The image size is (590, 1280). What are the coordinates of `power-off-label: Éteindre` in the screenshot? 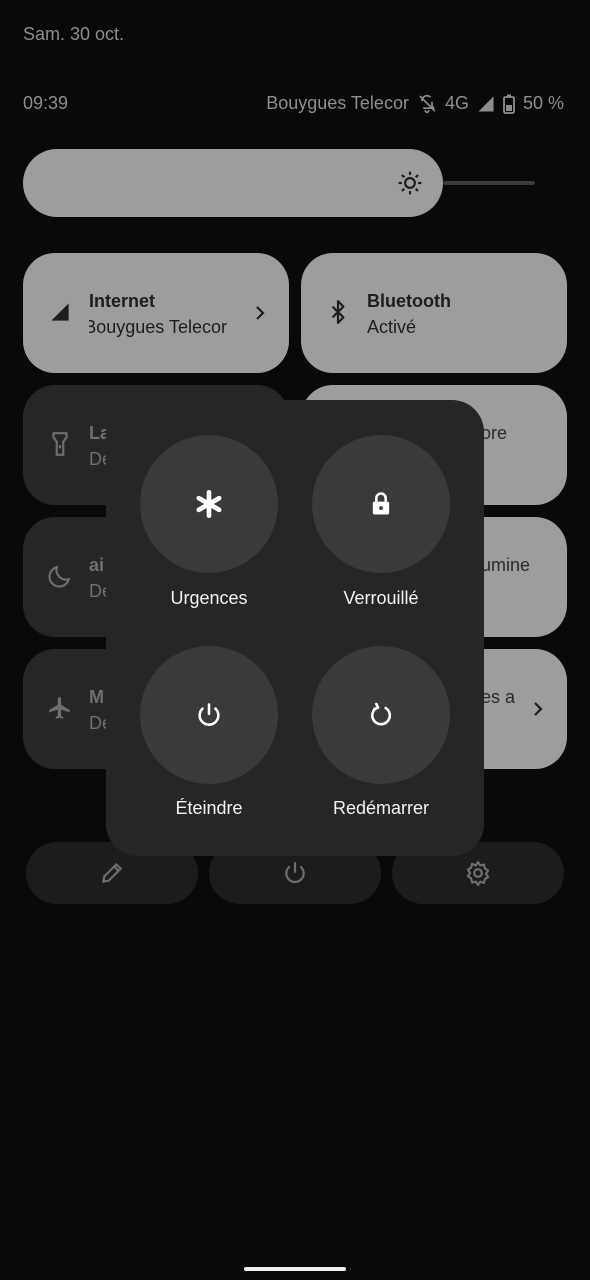 It's located at (209, 808).